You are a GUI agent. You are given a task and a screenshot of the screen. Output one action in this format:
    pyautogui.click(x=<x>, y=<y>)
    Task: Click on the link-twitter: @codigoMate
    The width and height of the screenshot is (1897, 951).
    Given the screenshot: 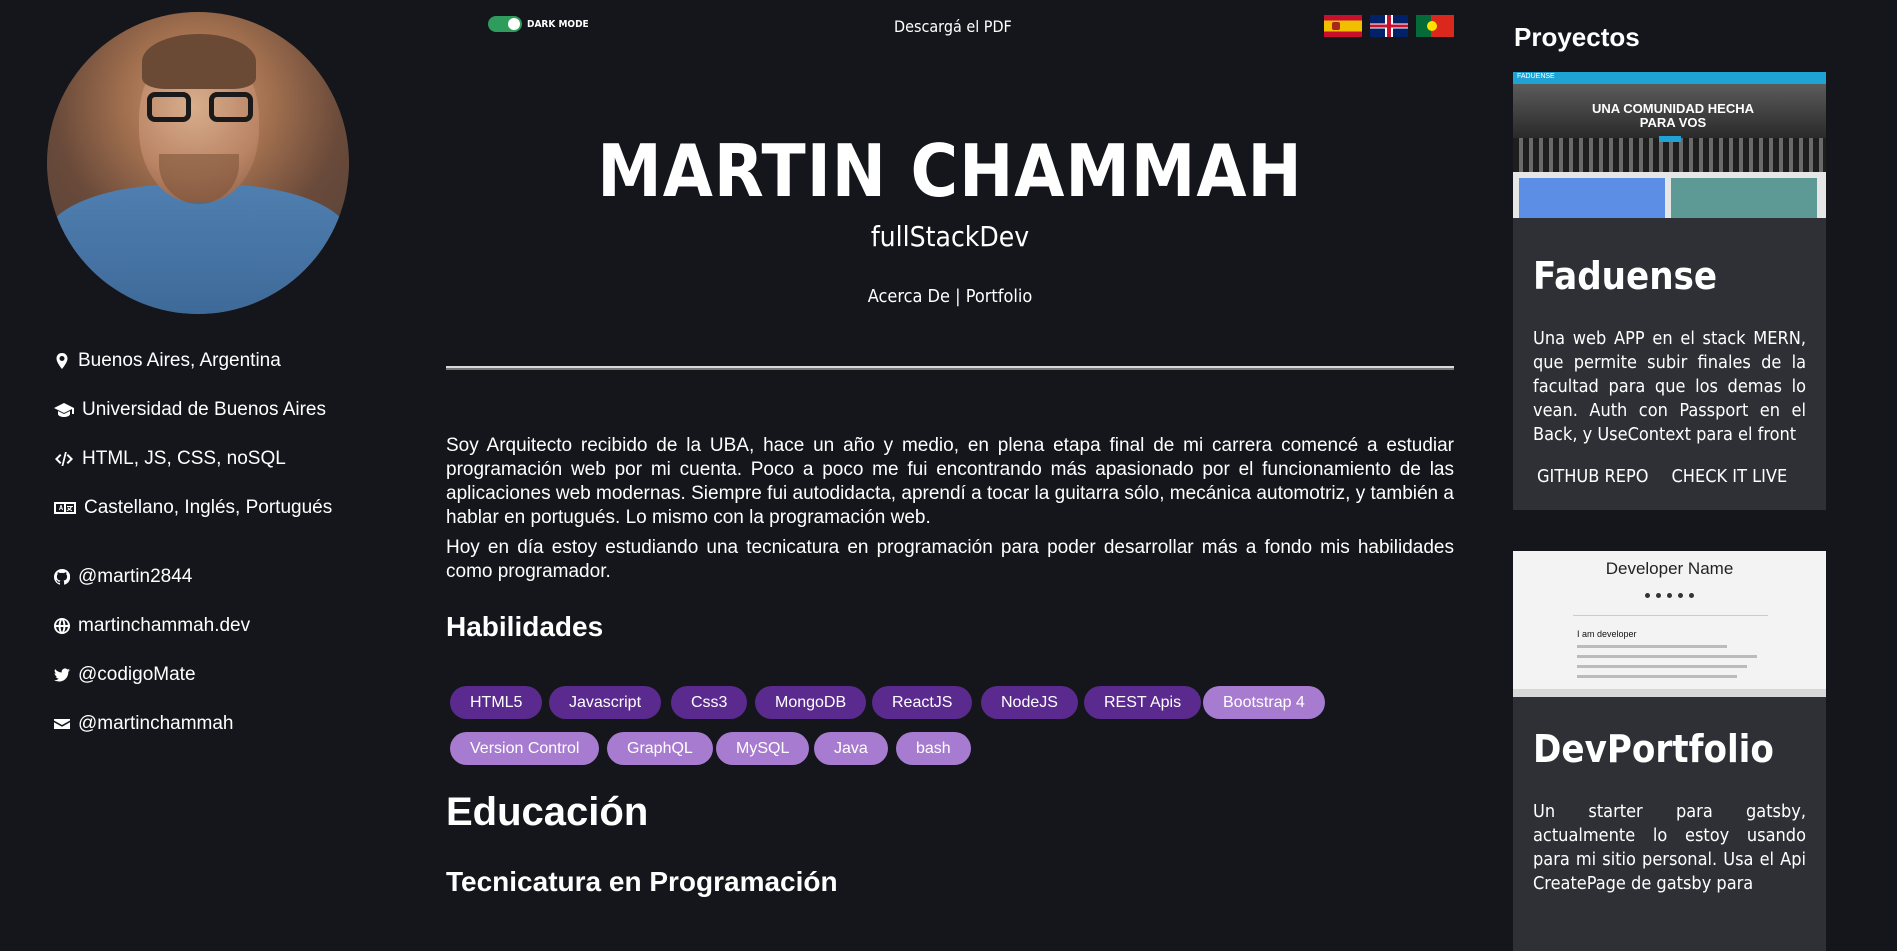 What is the action you would take?
    pyautogui.click(x=125, y=675)
    